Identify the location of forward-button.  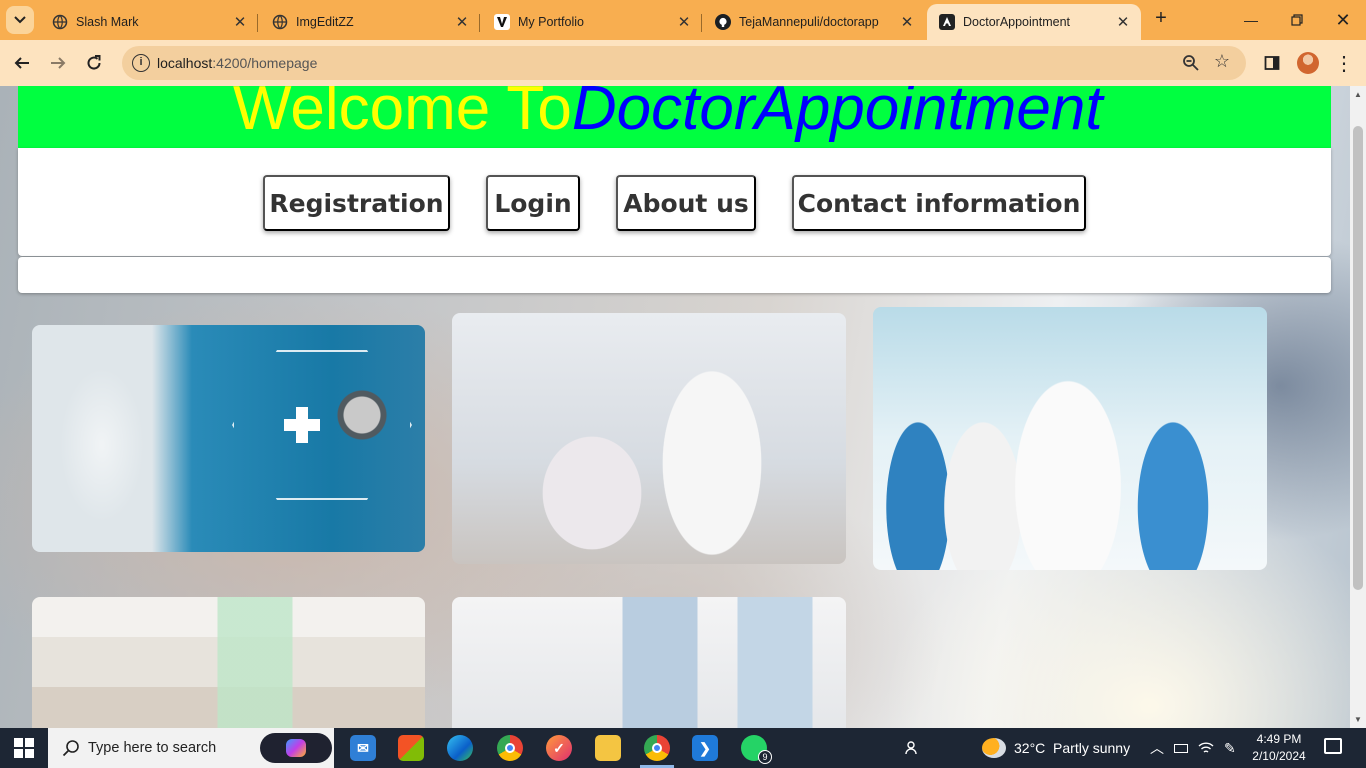
(58, 63).